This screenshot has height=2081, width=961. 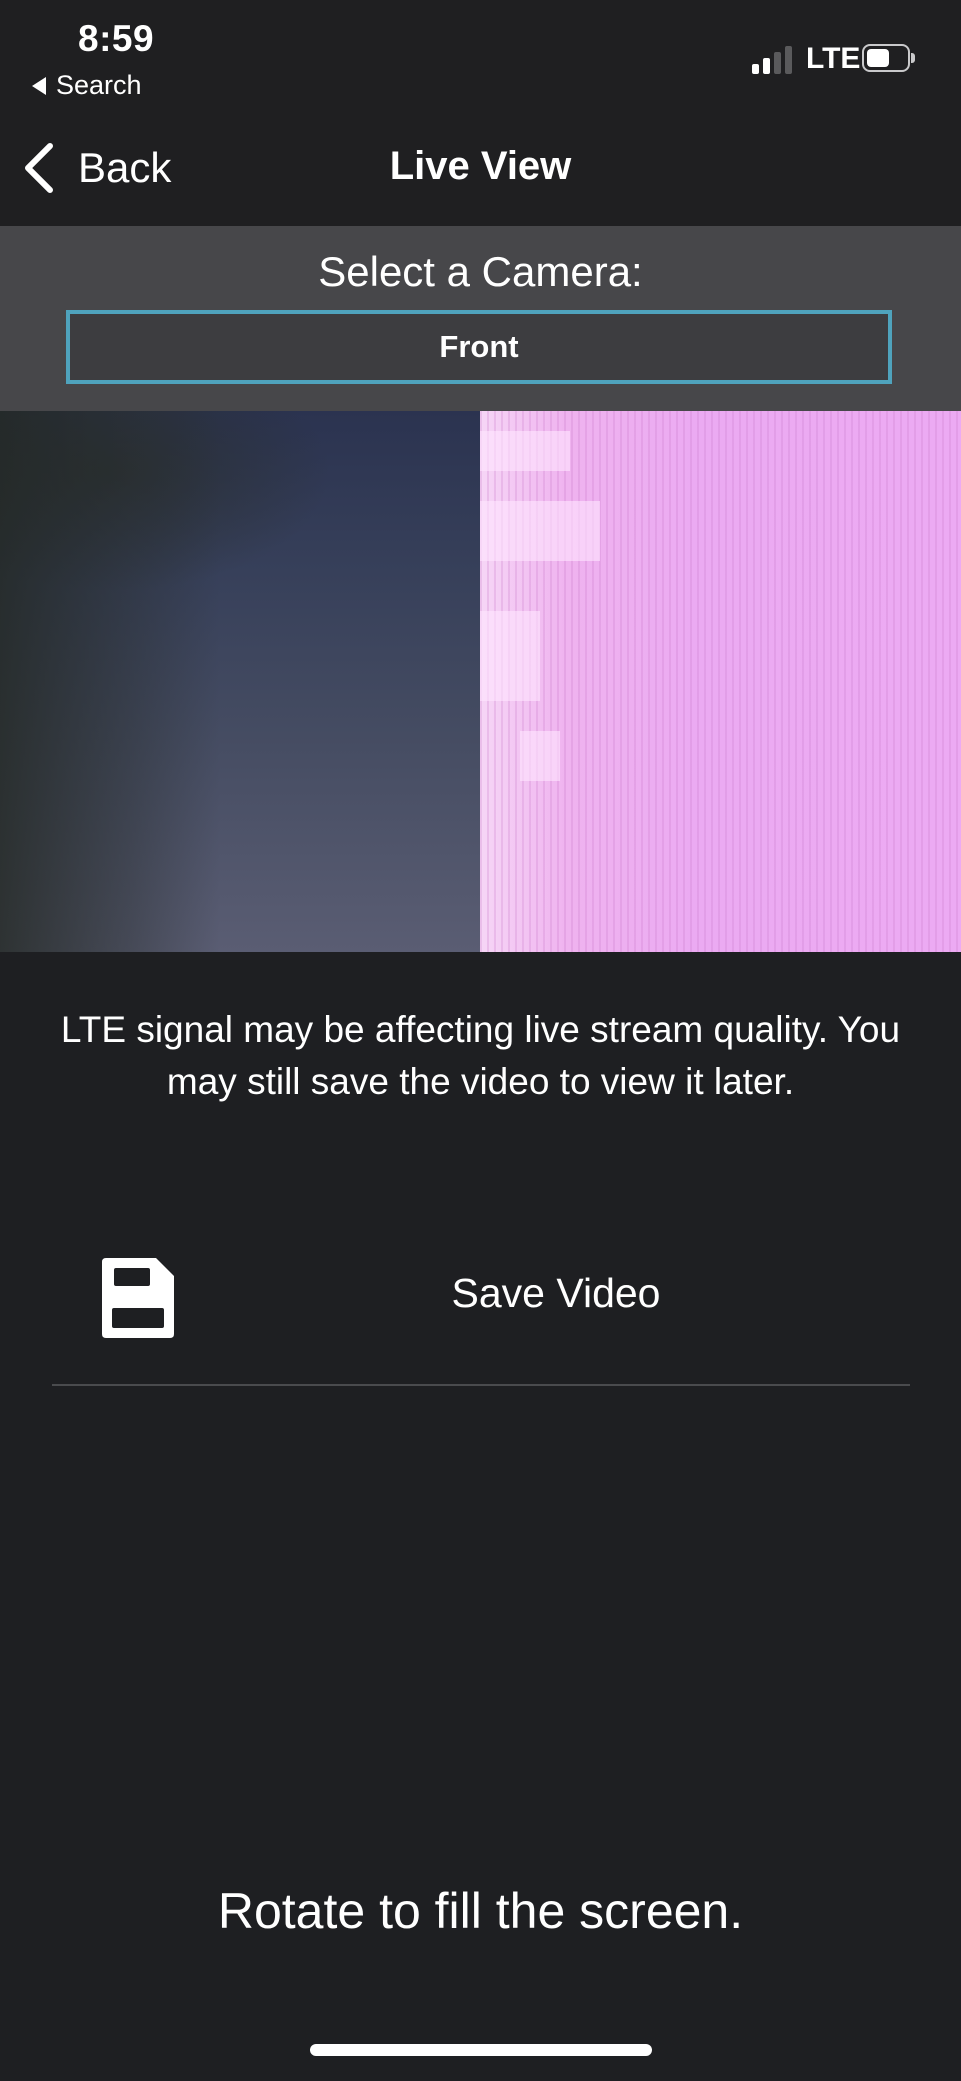 I want to click on video-frame-left, so click(x=240, y=681).